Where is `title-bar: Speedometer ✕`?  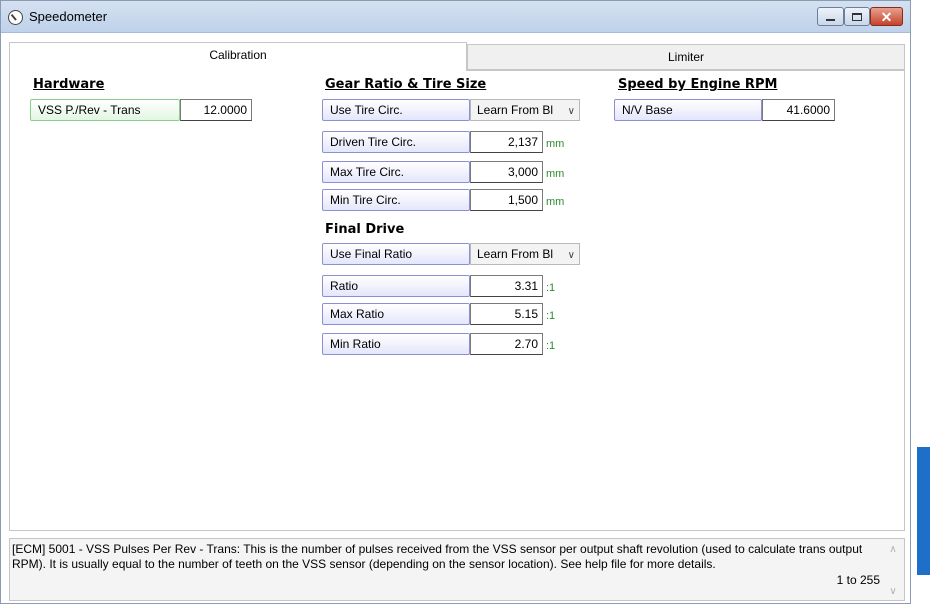
title-bar: Speedometer ✕ is located at coordinates (455, 17).